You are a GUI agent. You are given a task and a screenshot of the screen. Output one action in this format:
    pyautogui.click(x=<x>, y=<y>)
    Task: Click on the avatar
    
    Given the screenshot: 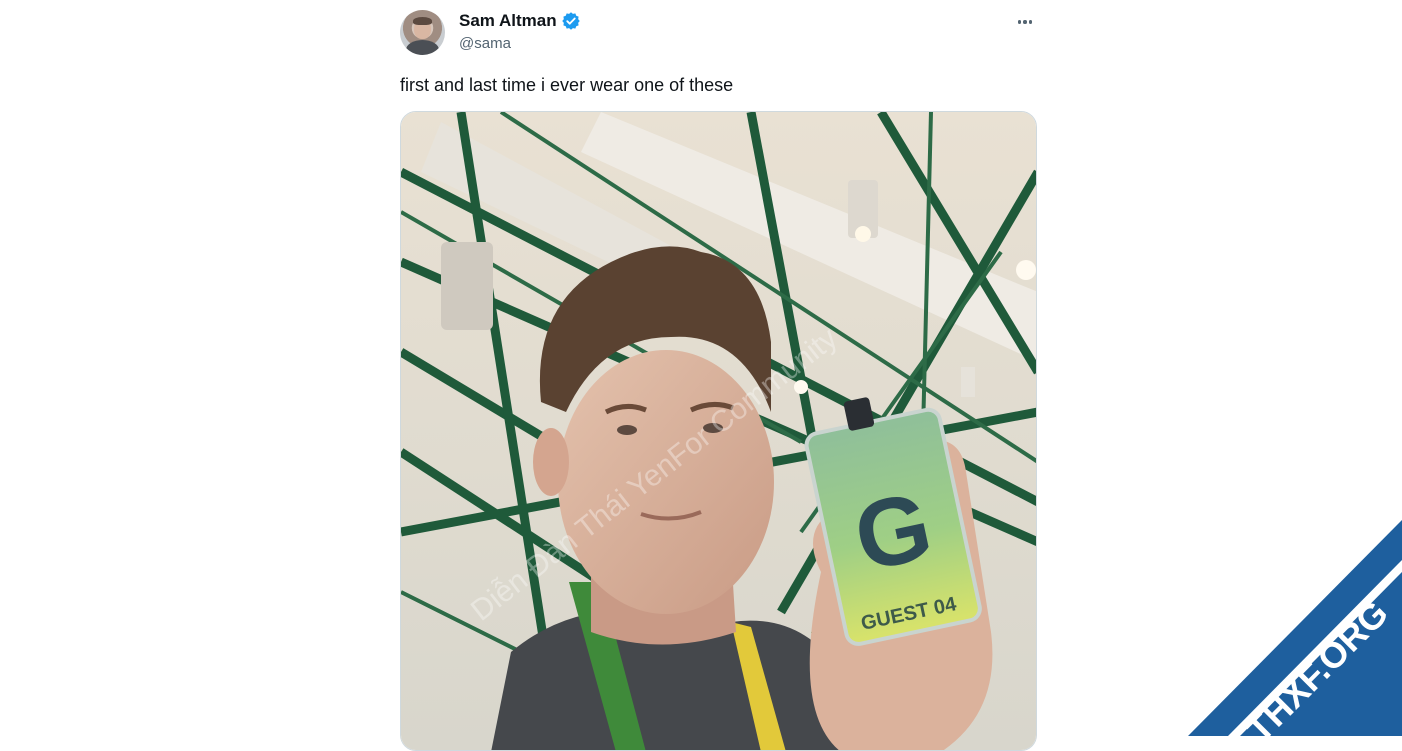 What is the action you would take?
    pyautogui.click(x=422, y=32)
    